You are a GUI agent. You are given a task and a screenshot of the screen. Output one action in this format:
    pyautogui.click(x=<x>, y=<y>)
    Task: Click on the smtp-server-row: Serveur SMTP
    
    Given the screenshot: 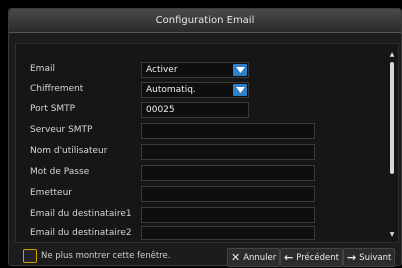 What is the action you would take?
    pyautogui.click(x=180, y=131)
    